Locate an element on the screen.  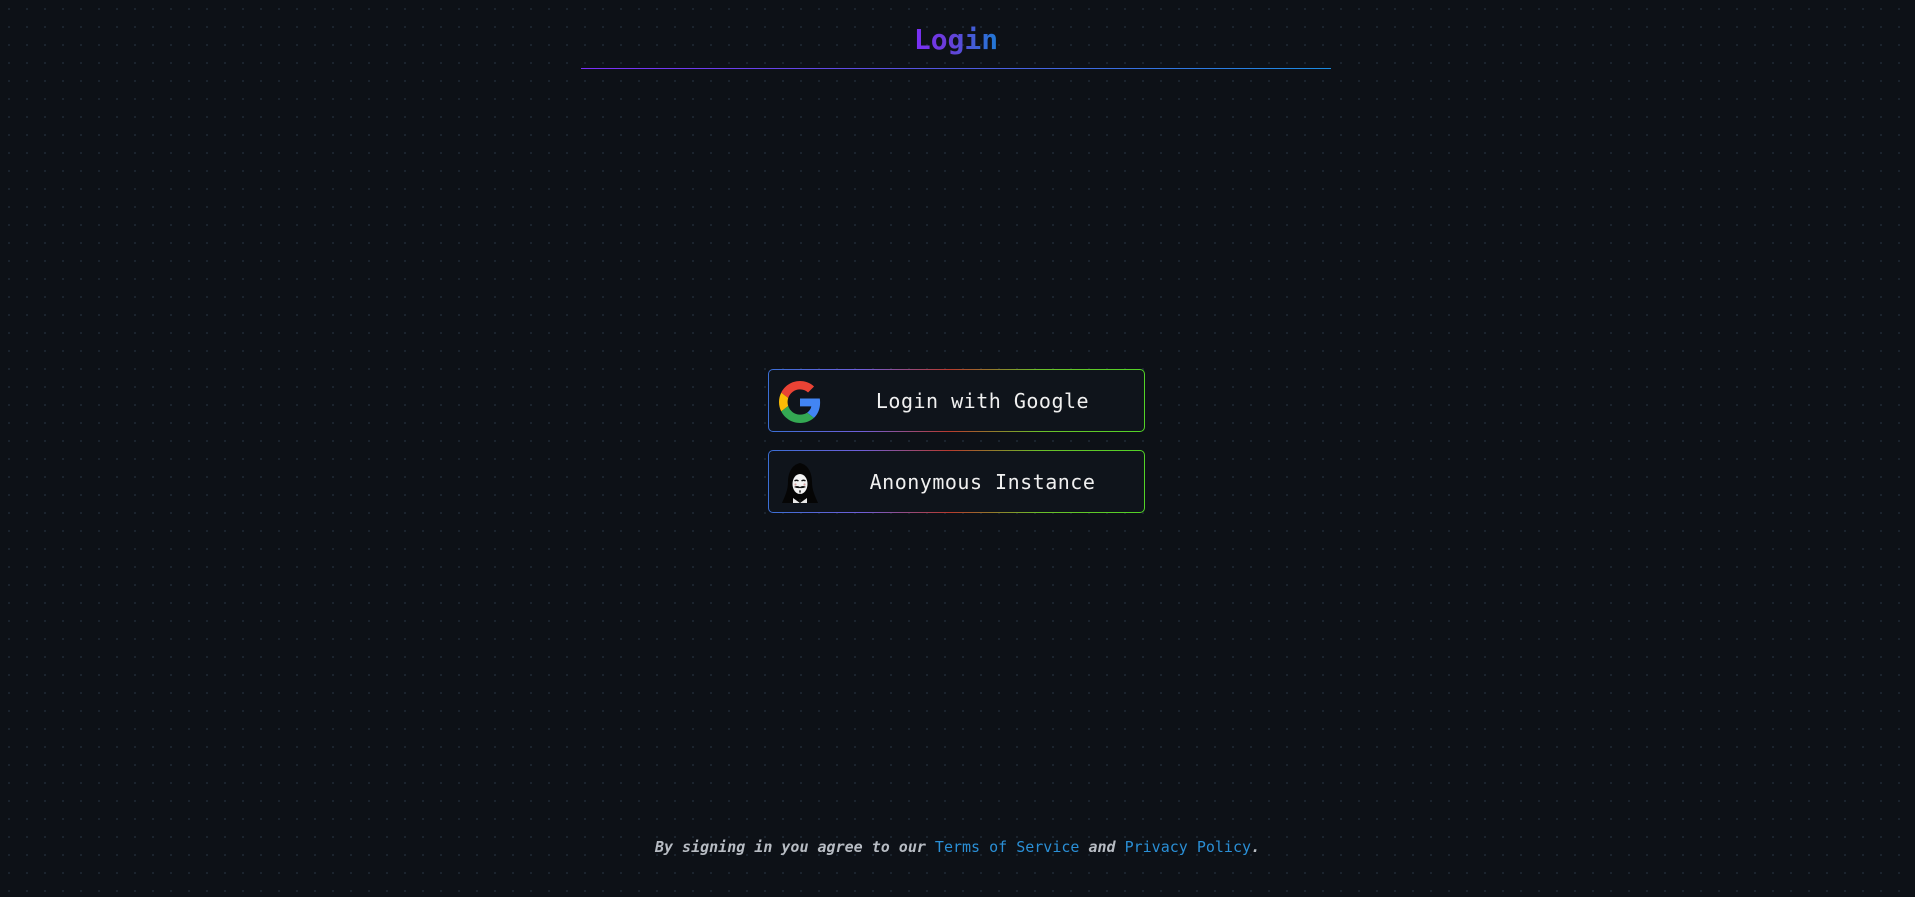
anonymous-mask-icon is located at coordinates (800, 483).